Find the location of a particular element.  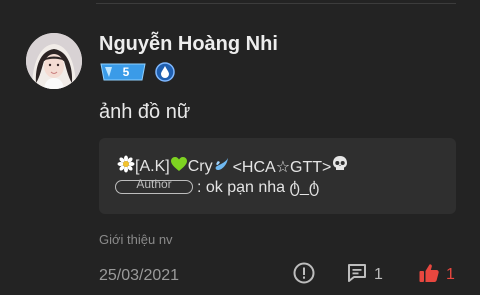

comment-button: 1 is located at coordinates (364, 275).